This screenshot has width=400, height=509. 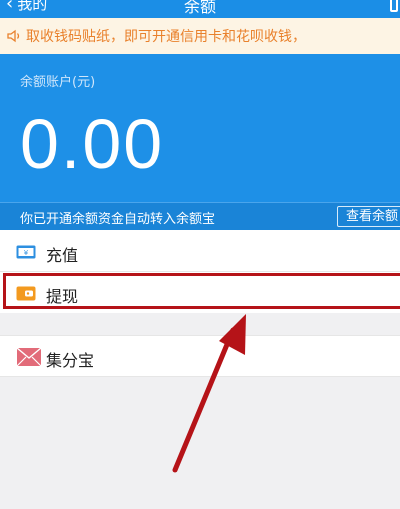 I want to click on section-divider, so click(x=200, y=324).